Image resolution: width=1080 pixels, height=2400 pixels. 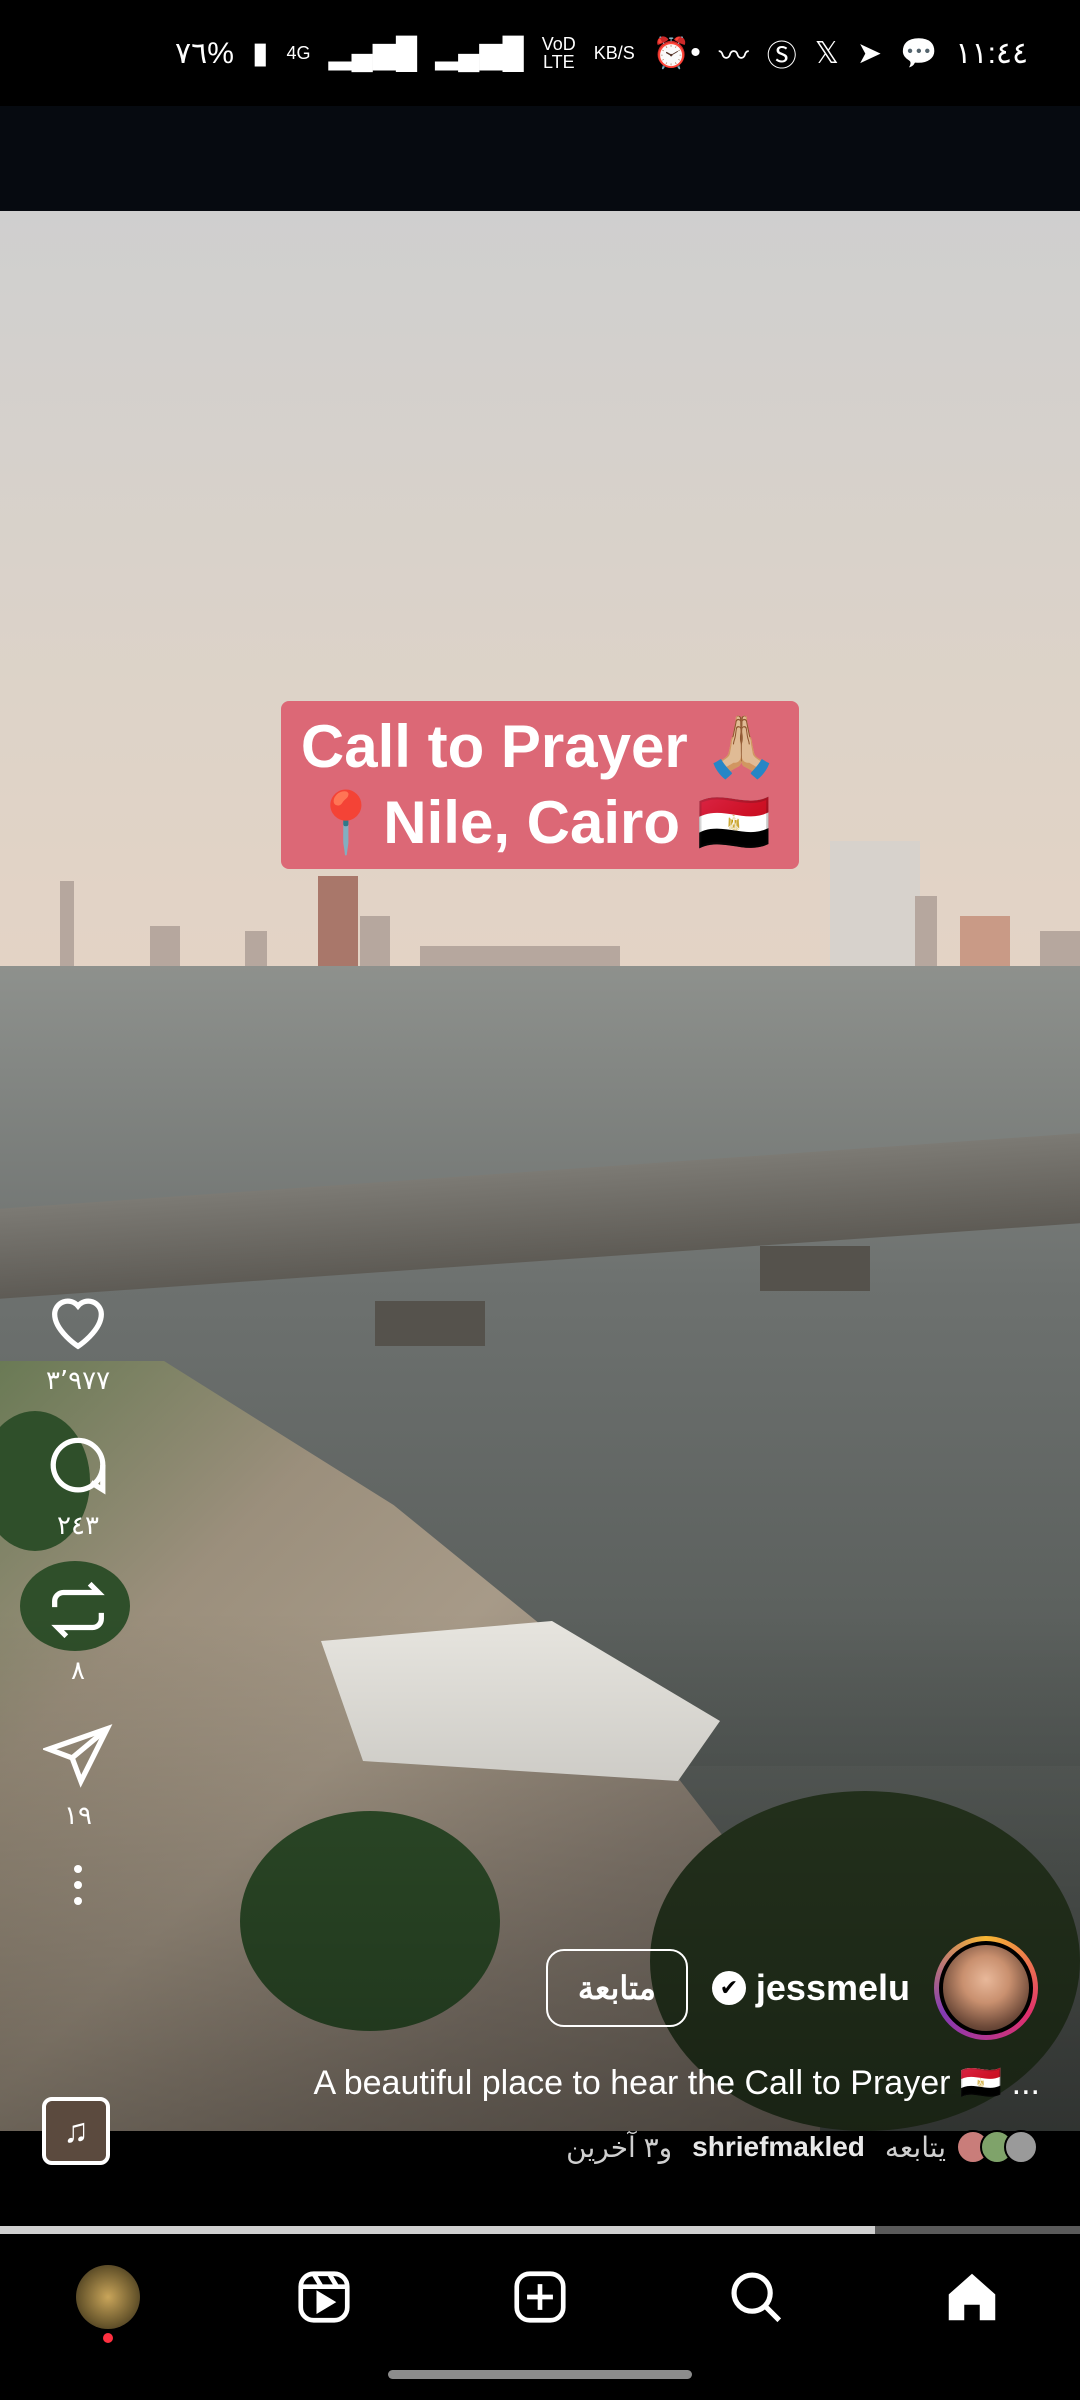 I want to click on comment-icon, so click(x=78, y=1465).